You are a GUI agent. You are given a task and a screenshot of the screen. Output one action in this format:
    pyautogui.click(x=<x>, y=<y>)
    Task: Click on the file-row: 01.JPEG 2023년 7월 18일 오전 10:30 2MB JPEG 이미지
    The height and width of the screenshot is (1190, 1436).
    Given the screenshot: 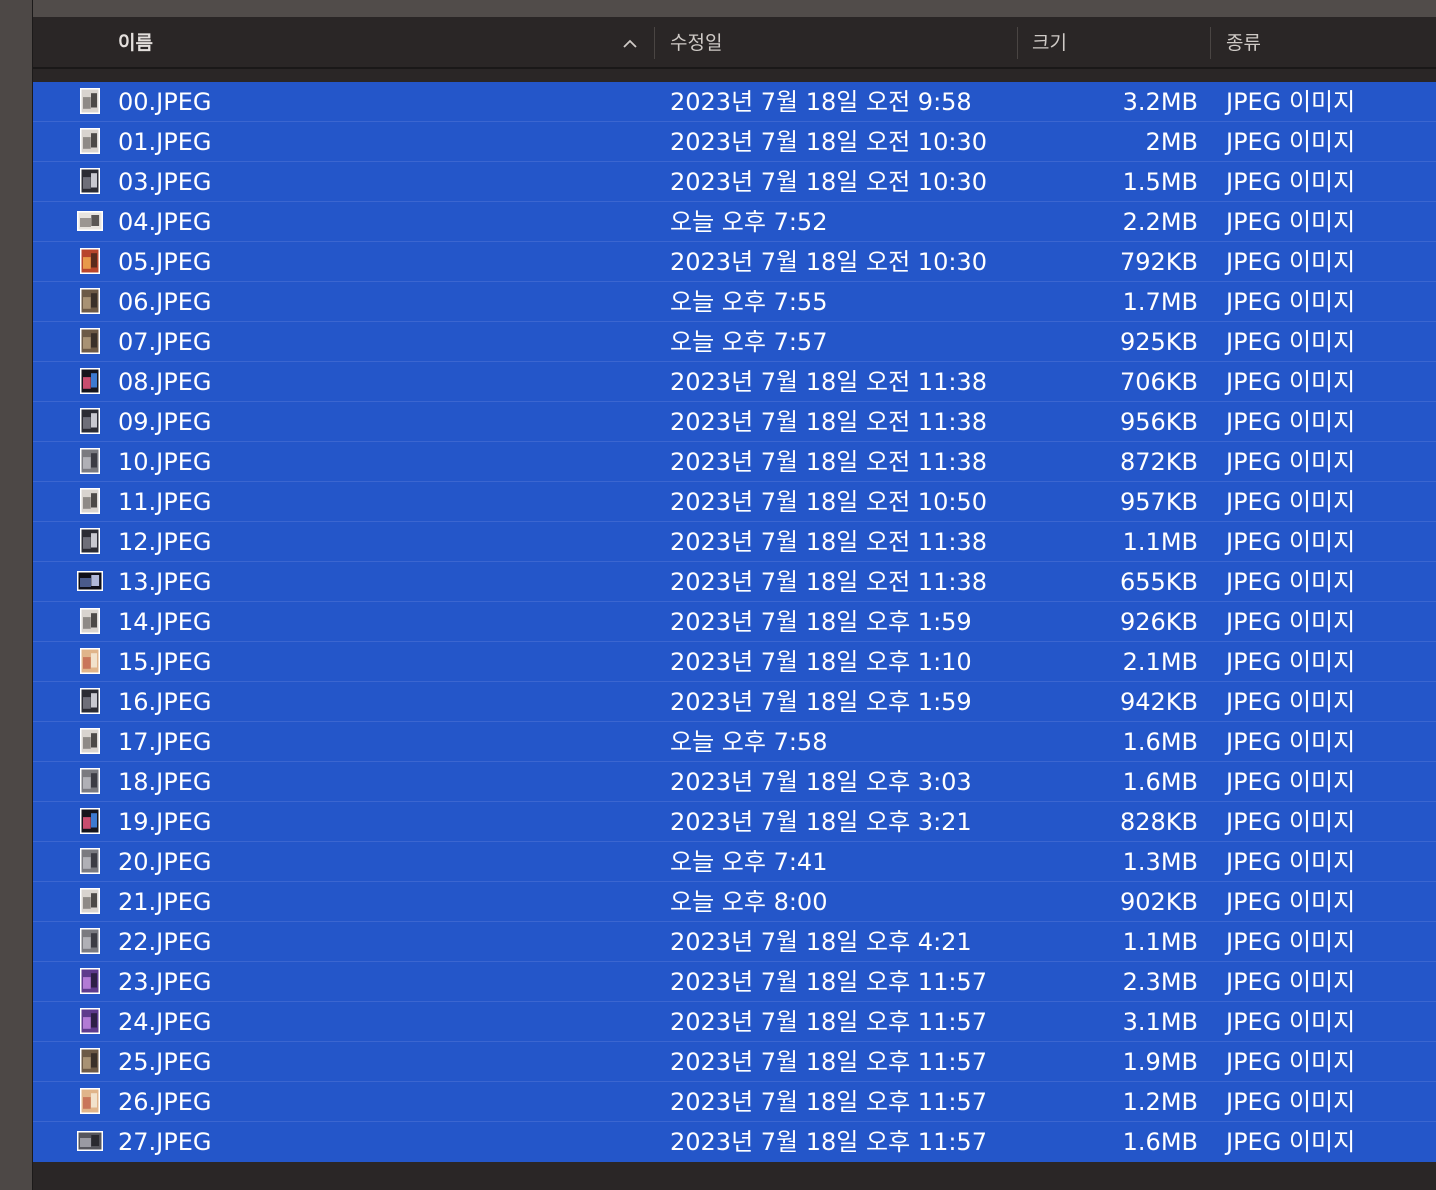 What is the action you would take?
    pyautogui.click(x=734, y=142)
    